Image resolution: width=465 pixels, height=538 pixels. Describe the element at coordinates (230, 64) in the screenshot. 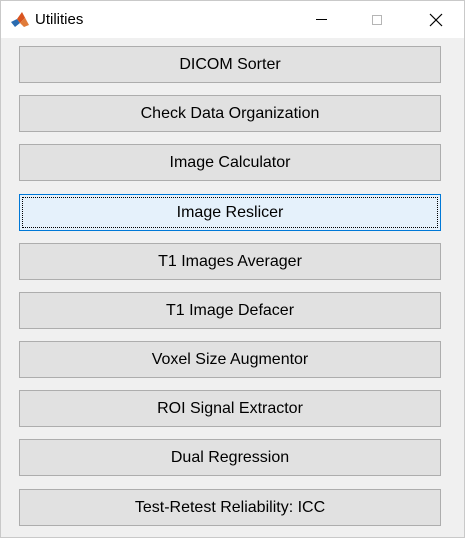

I see `dicom-sorter-button: DICOM Sorter` at that location.